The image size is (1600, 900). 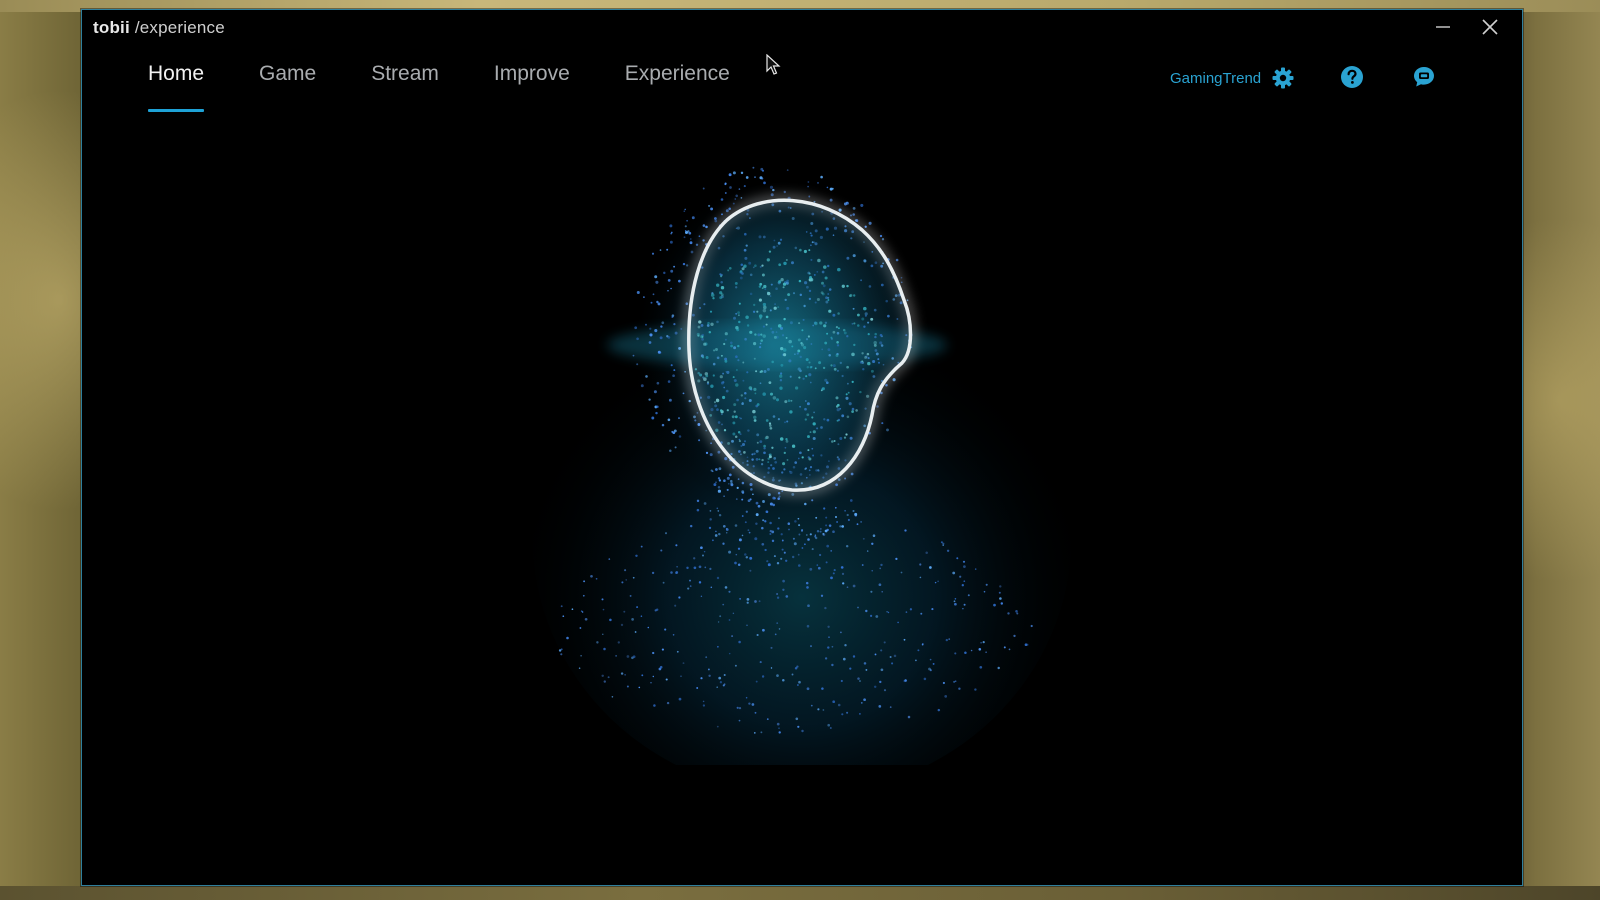 I want to click on help-button, so click(x=1352, y=77).